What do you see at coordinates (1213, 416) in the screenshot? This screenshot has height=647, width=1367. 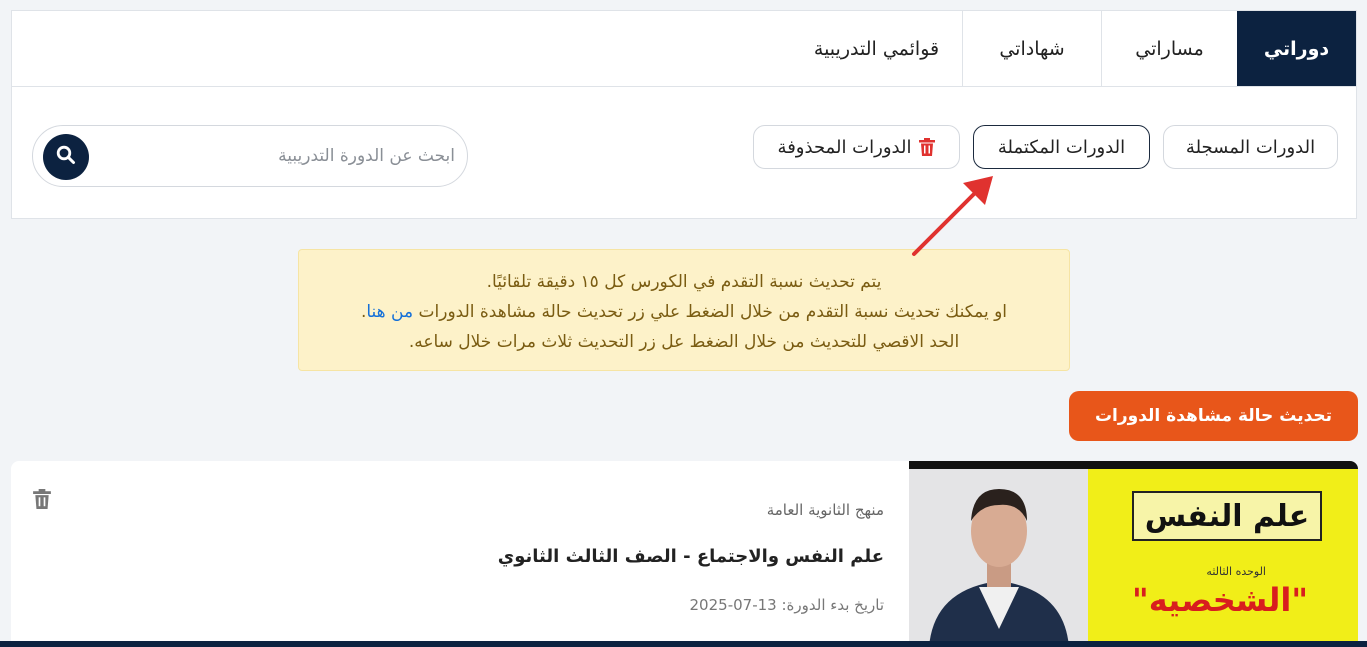 I see `refresh-watch-status-button: تحديث حالة مشاهدة الدورات` at bounding box center [1213, 416].